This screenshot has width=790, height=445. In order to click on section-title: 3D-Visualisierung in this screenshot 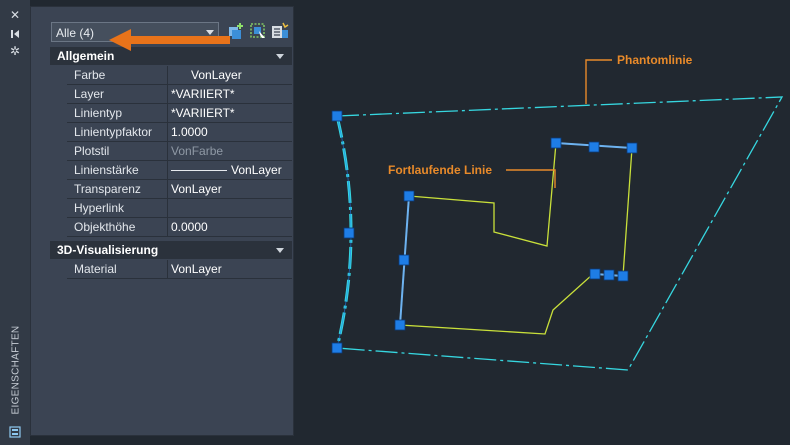, I will do `click(108, 250)`.